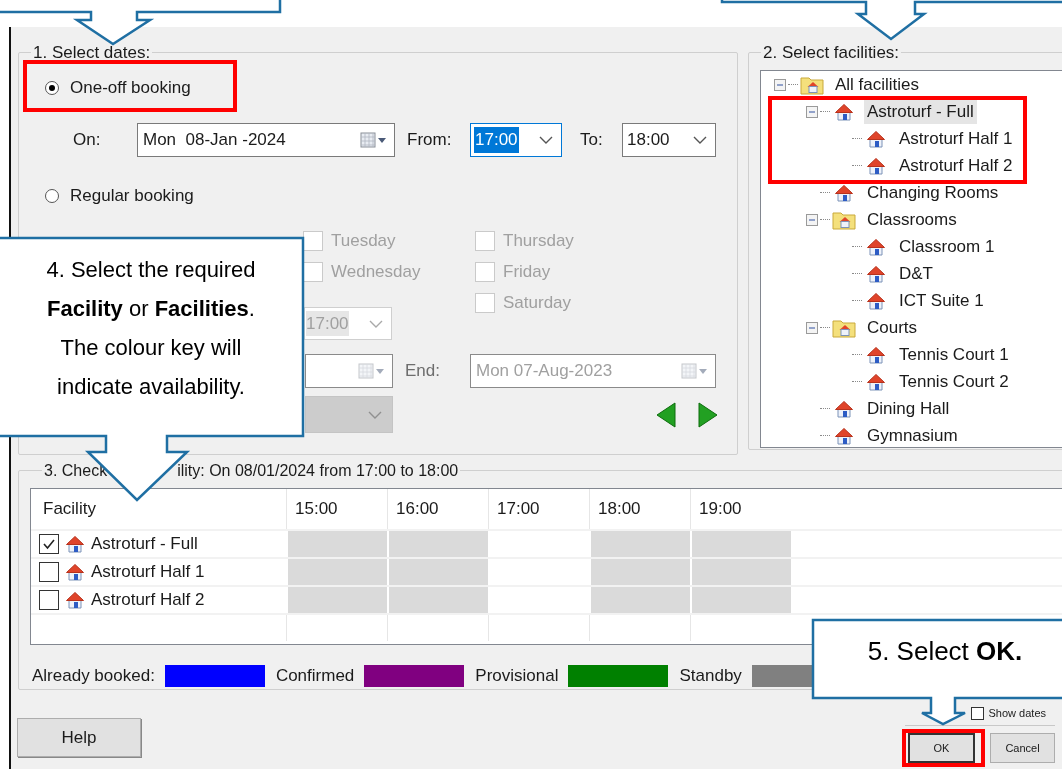 The width and height of the screenshot is (1062, 769). Describe the element at coordinates (912, 219) in the screenshot. I see `tree-item: Classrooms` at that location.